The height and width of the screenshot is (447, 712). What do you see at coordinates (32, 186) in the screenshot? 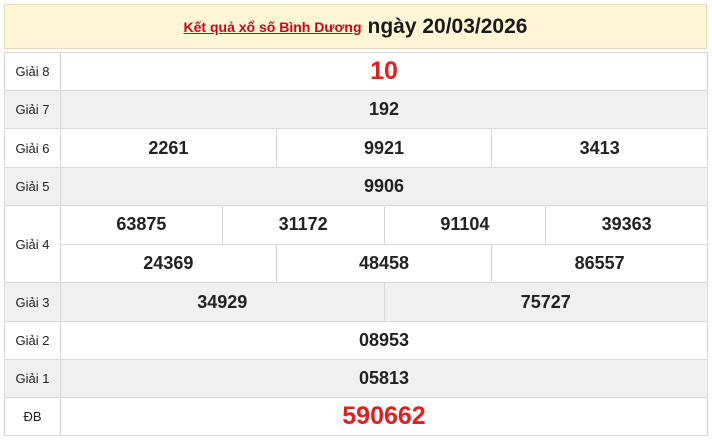
I see `prize-label: Giải 5` at bounding box center [32, 186].